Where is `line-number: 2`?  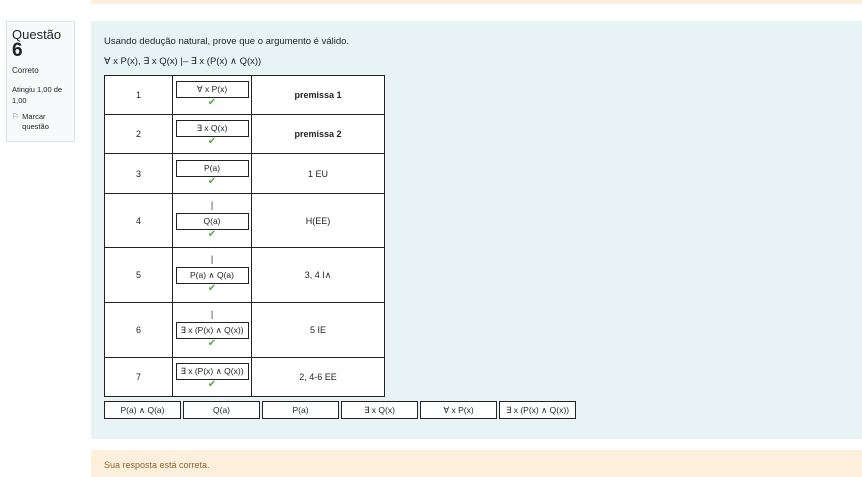 line-number: 2 is located at coordinates (138, 134).